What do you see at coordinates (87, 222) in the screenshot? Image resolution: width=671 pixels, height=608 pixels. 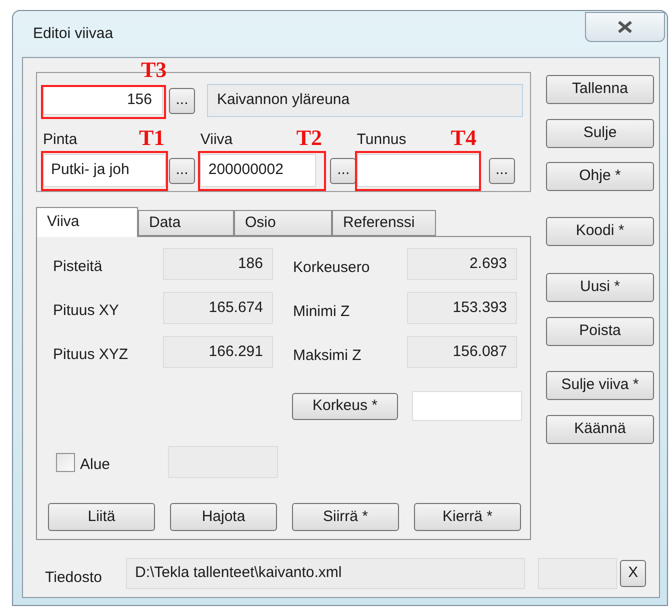 I see `tab: Viiva` at bounding box center [87, 222].